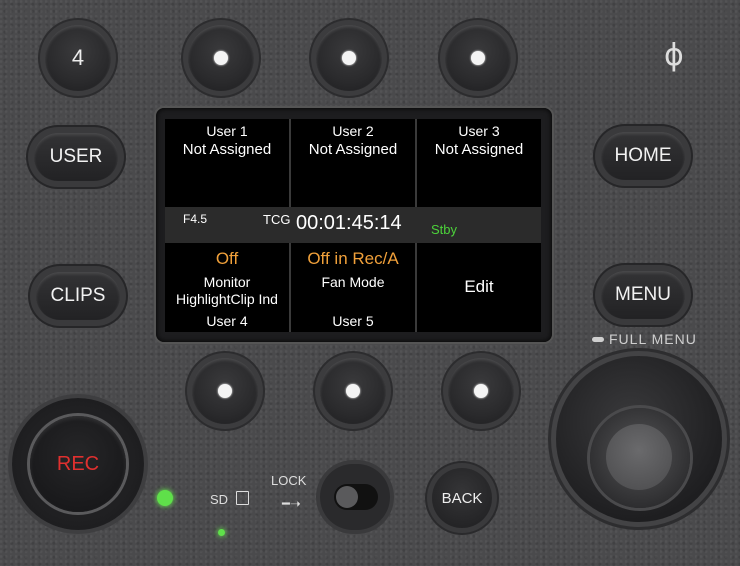 The height and width of the screenshot is (566, 740). I want to click on assign-4-label: 4, so click(78, 57).